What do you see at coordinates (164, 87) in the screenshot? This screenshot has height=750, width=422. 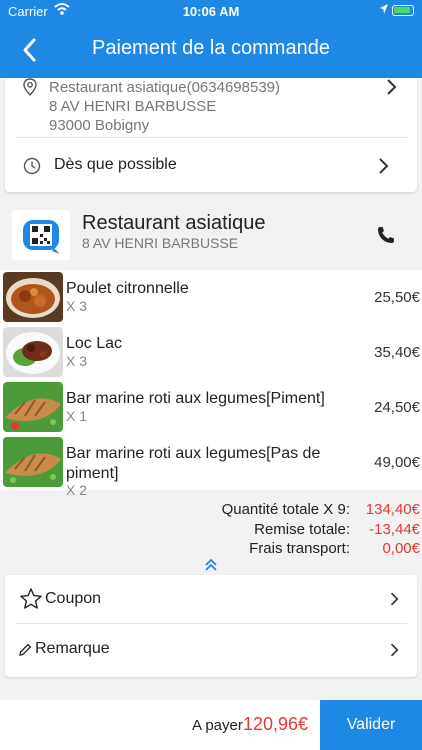 I see `address-line1: Restaurant asiatique(0634698539)` at bounding box center [164, 87].